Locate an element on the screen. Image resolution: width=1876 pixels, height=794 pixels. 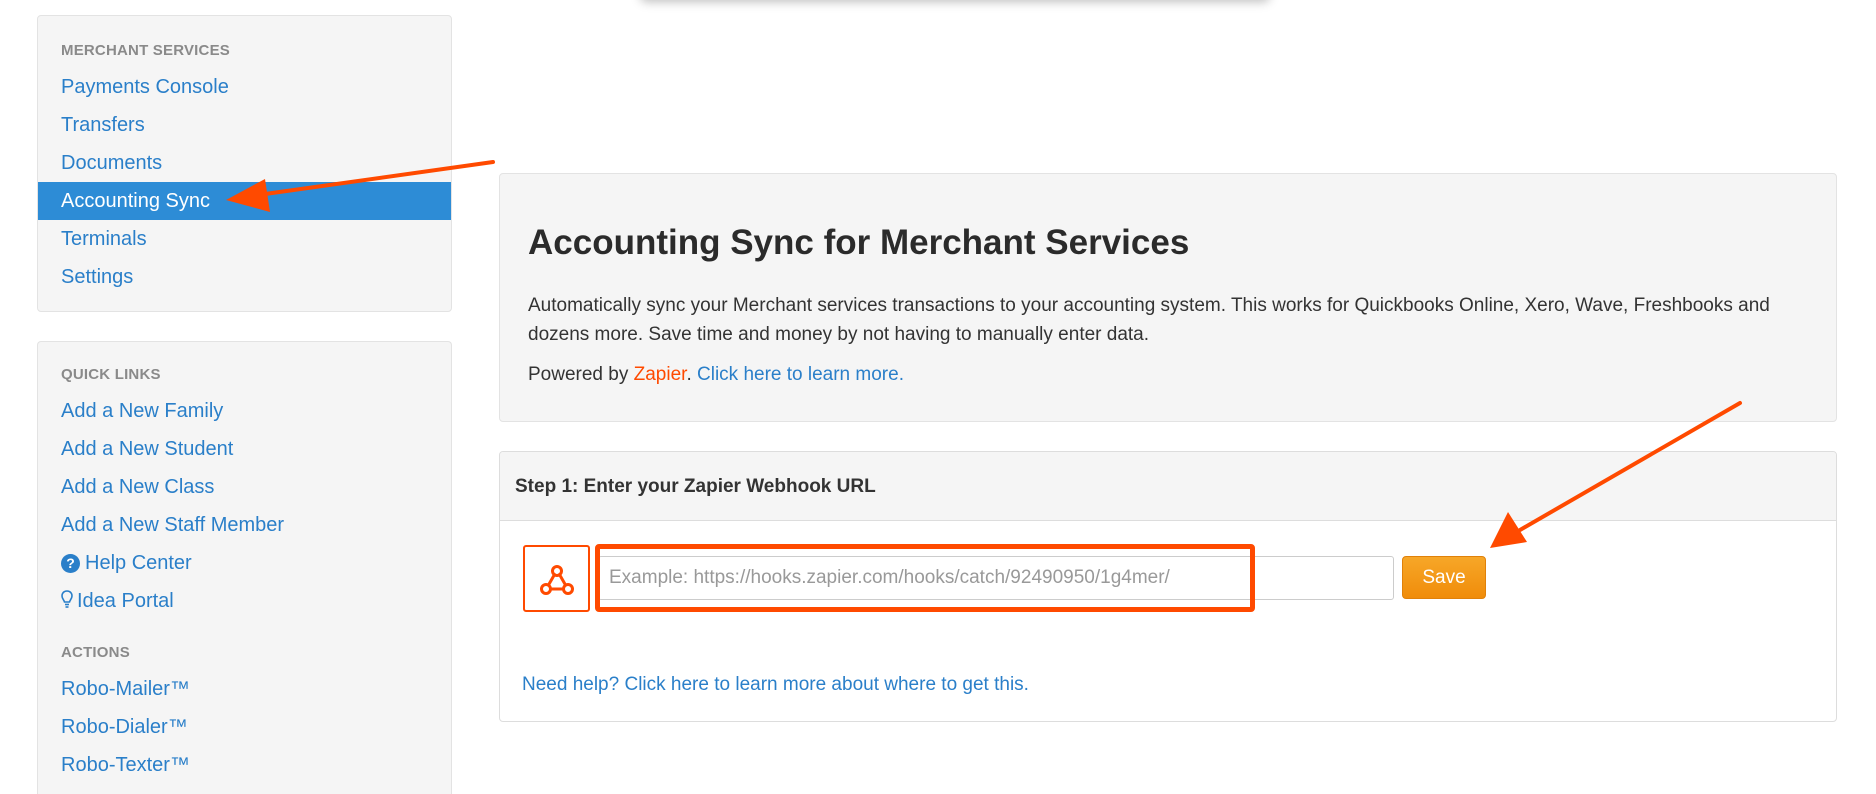
sidebar-item-transfers: Transfers is located at coordinates (244, 125).